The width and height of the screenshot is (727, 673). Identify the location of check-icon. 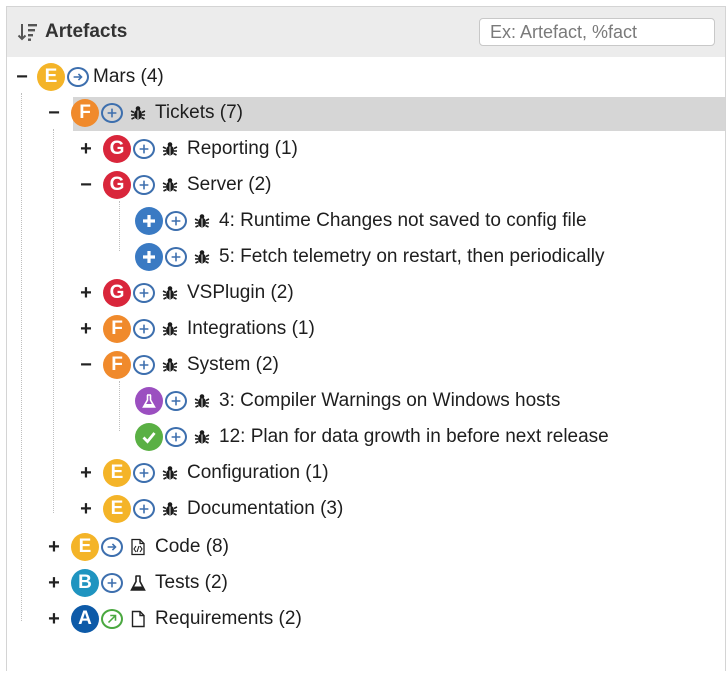
(149, 437).